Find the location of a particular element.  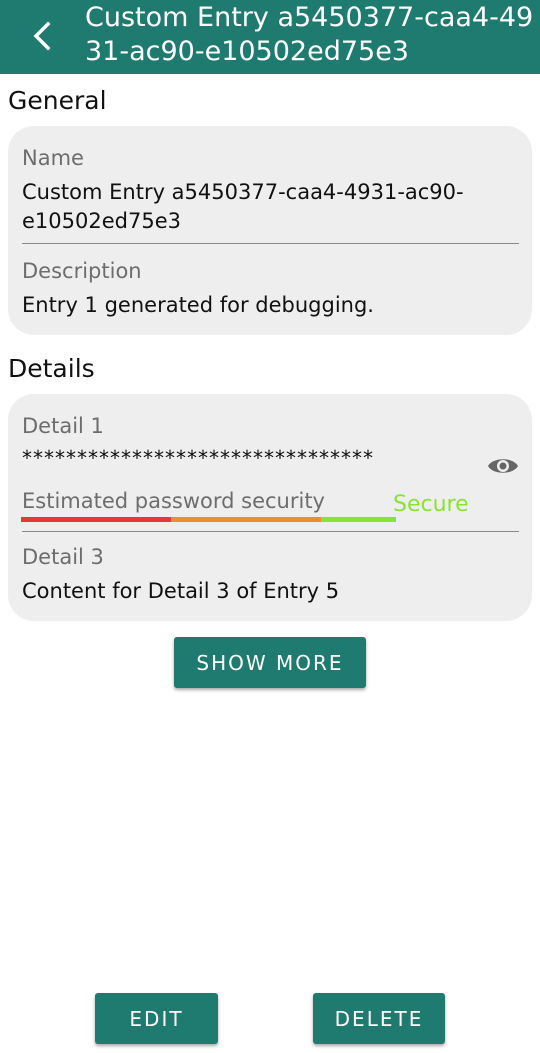

detail-3-label: Detail 3 is located at coordinates (63, 557).